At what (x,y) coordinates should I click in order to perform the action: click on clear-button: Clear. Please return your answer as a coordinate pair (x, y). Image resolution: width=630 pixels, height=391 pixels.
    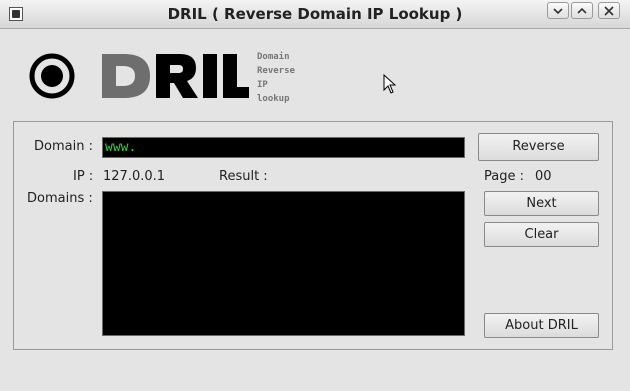
    Looking at the image, I should click on (541, 234).